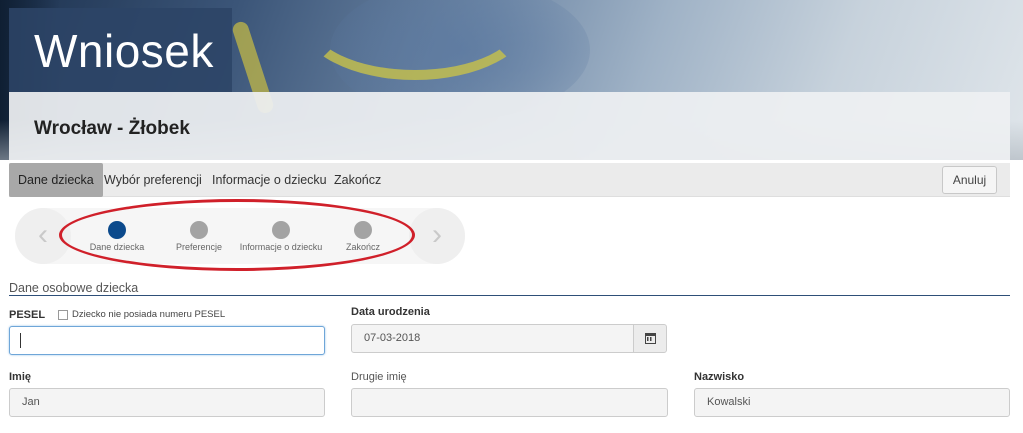 Image resolution: width=1023 pixels, height=433 pixels. I want to click on page-title: Wniosek, so click(124, 51).